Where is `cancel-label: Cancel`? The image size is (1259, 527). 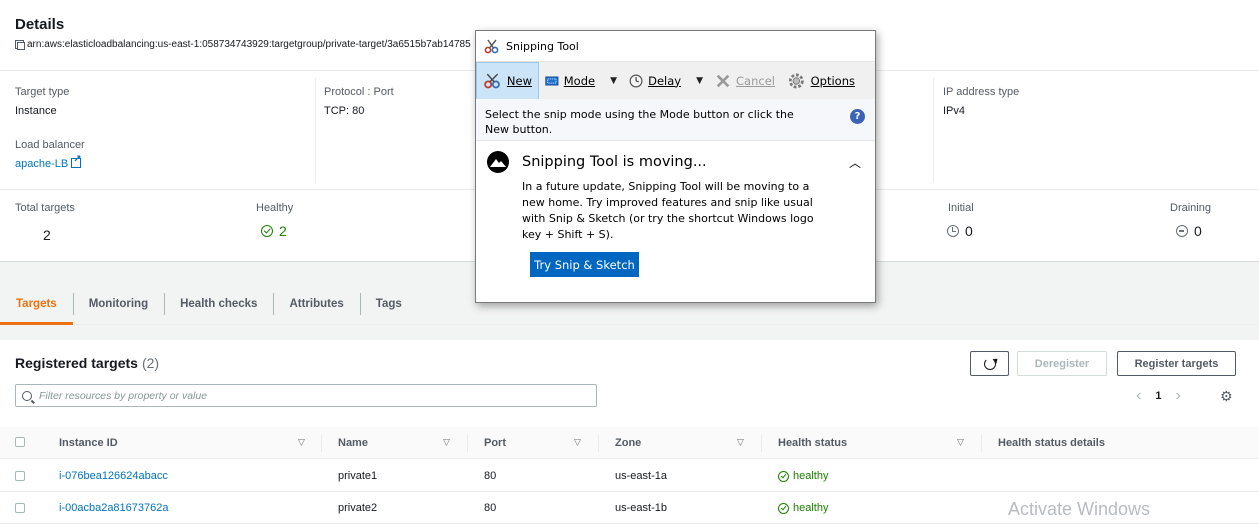 cancel-label: Cancel is located at coordinates (755, 80).